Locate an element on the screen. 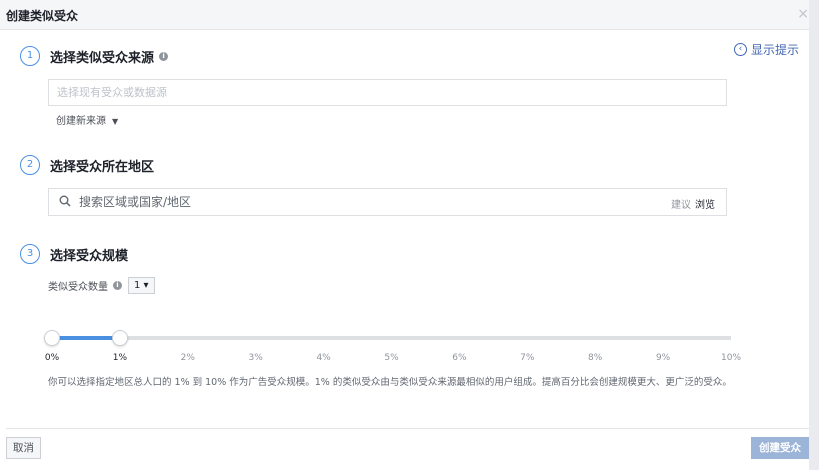 This screenshot has width=819, height=470. step-number: 2 is located at coordinates (30, 165).